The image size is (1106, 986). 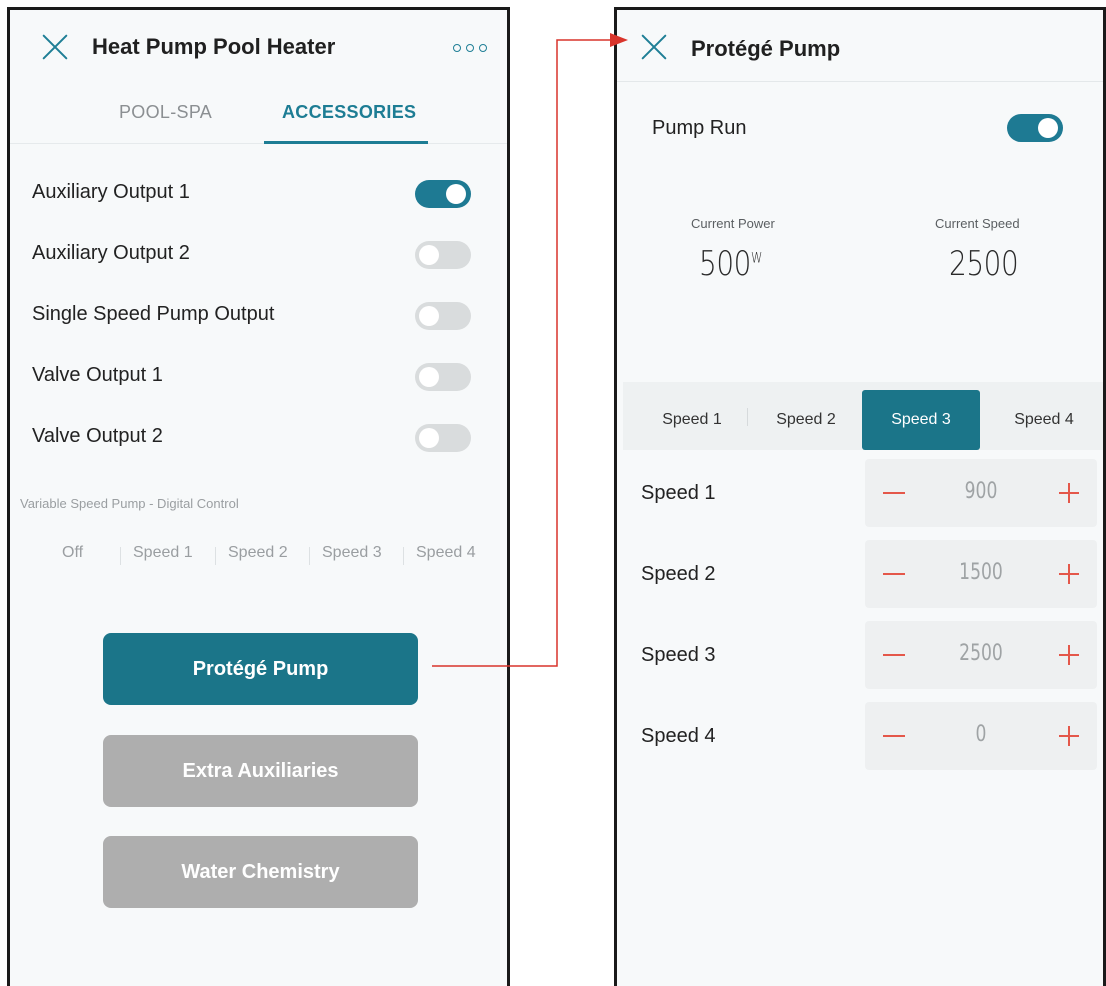 I want to click on connector-line, so click(x=522, y=353).